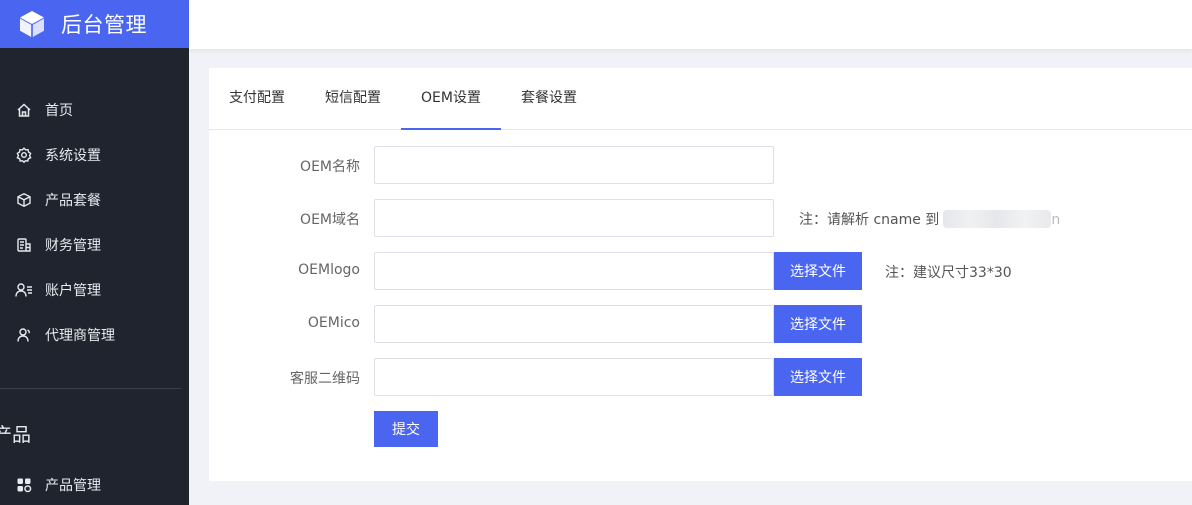 This screenshot has height=505, width=1192. I want to click on user-icon, so click(24, 335).